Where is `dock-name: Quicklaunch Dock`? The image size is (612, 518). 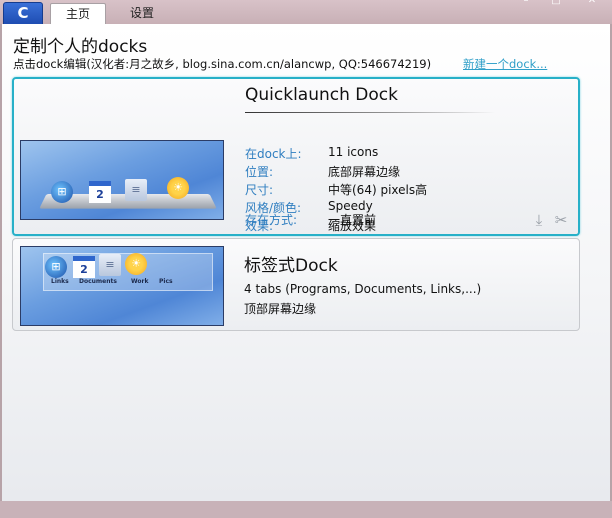
dock-name: Quicklaunch Dock is located at coordinates (321, 95).